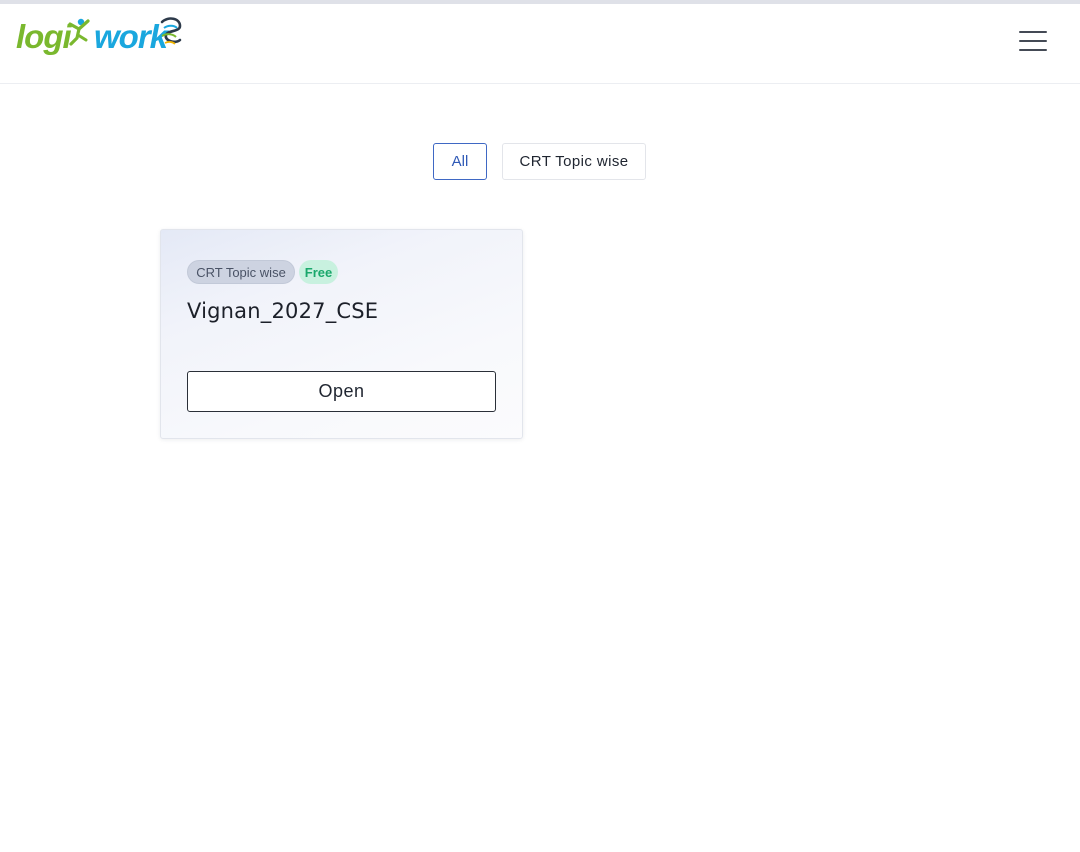  I want to click on test-card: CRT Topic wise Free Vignan_2027_CSE Open, so click(341, 334).